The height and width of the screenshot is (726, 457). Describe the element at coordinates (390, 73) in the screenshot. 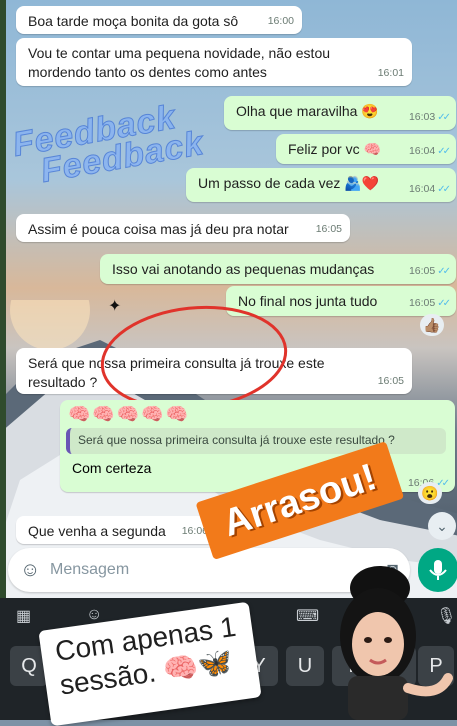

I see `message-time: 16:01` at that location.